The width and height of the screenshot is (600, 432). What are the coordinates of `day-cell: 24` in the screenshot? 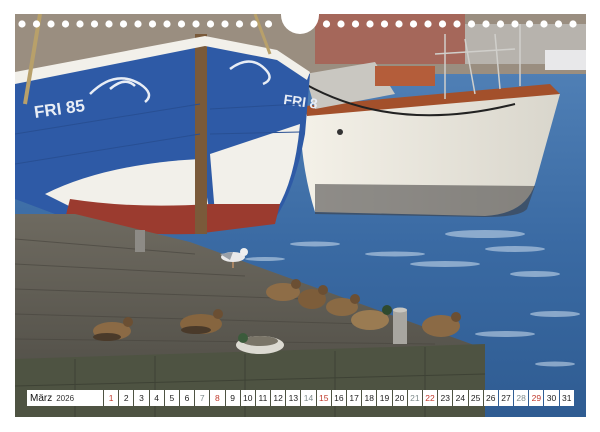 It's located at (460, 398).